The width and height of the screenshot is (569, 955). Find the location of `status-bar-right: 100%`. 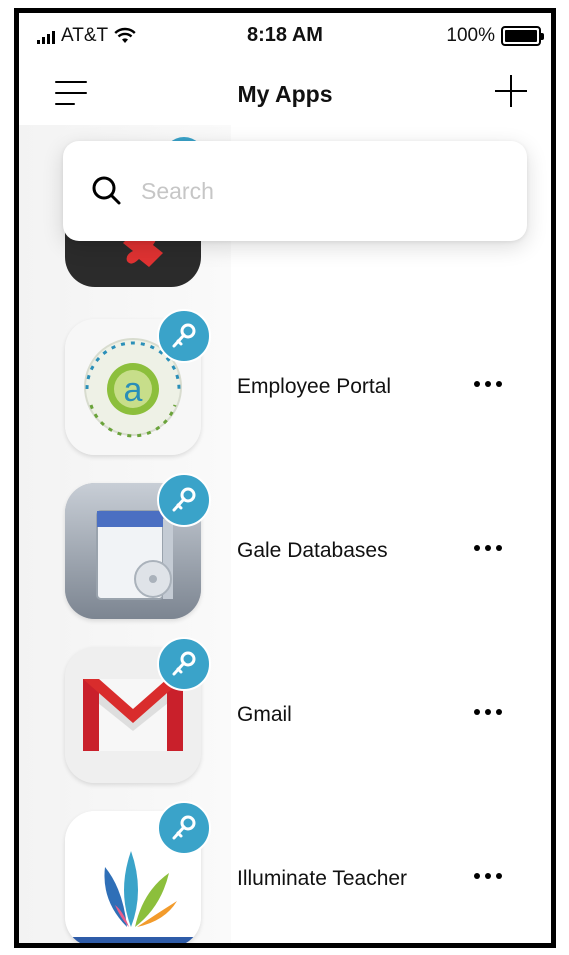

status-bar-right: 100% is located at coordinates (495, 36).